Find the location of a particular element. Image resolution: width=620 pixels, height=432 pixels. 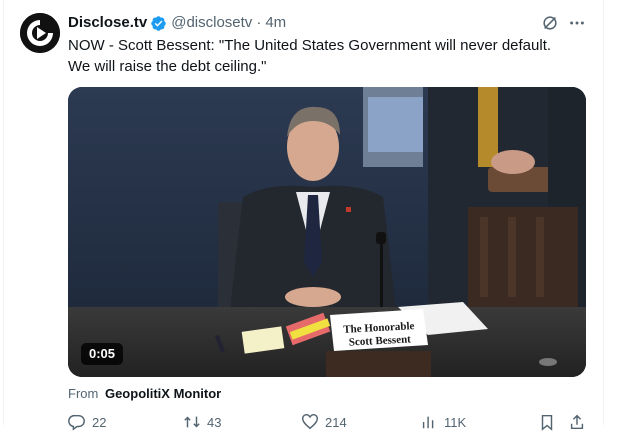

bookmark-icon is located at coordinates (547, 422).